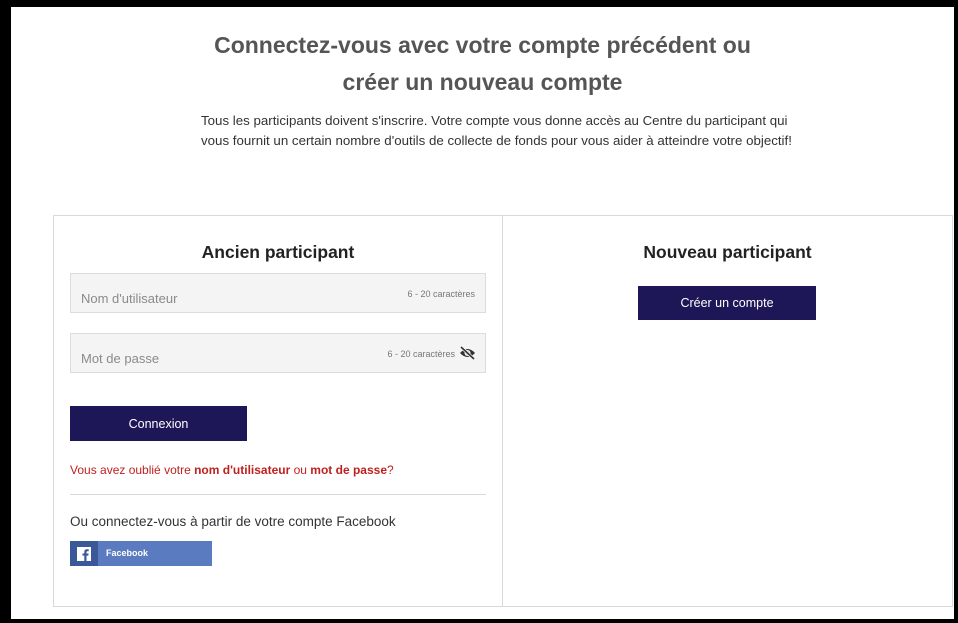  I want to click on facebook-login-button: Facebook, so click(141, 553).